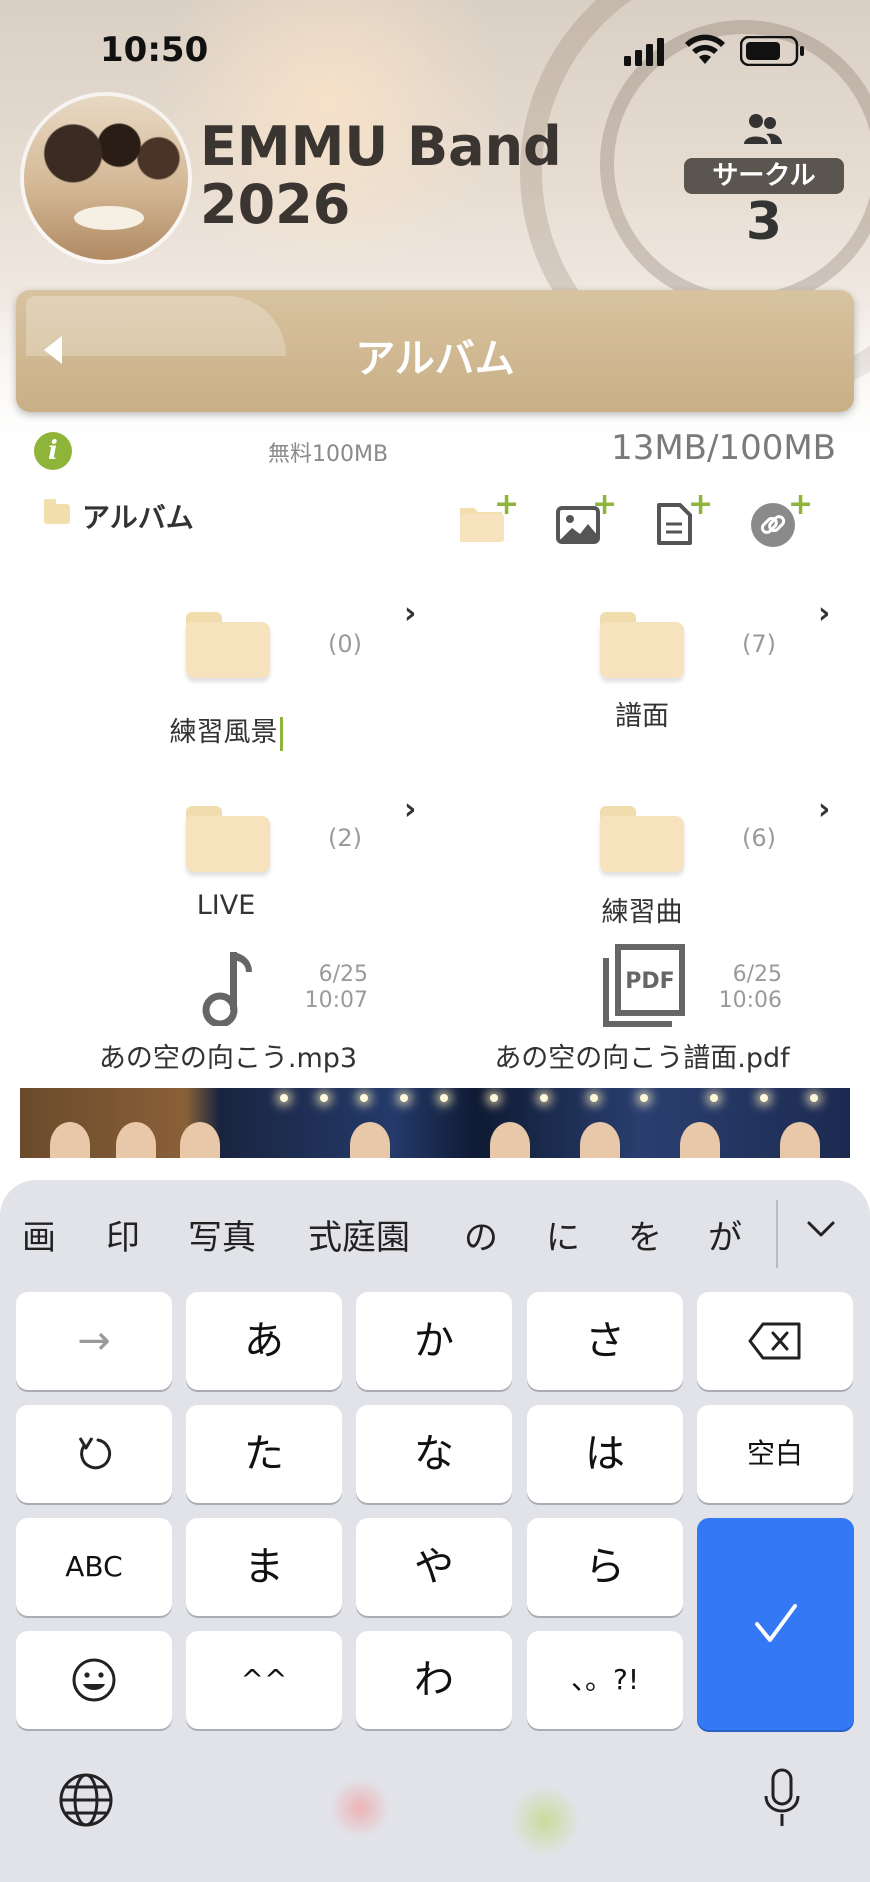 Image resolution: width=870 pixels, height=1882 pixels. I want to click on svg-text: PDF, so click(649, 981).